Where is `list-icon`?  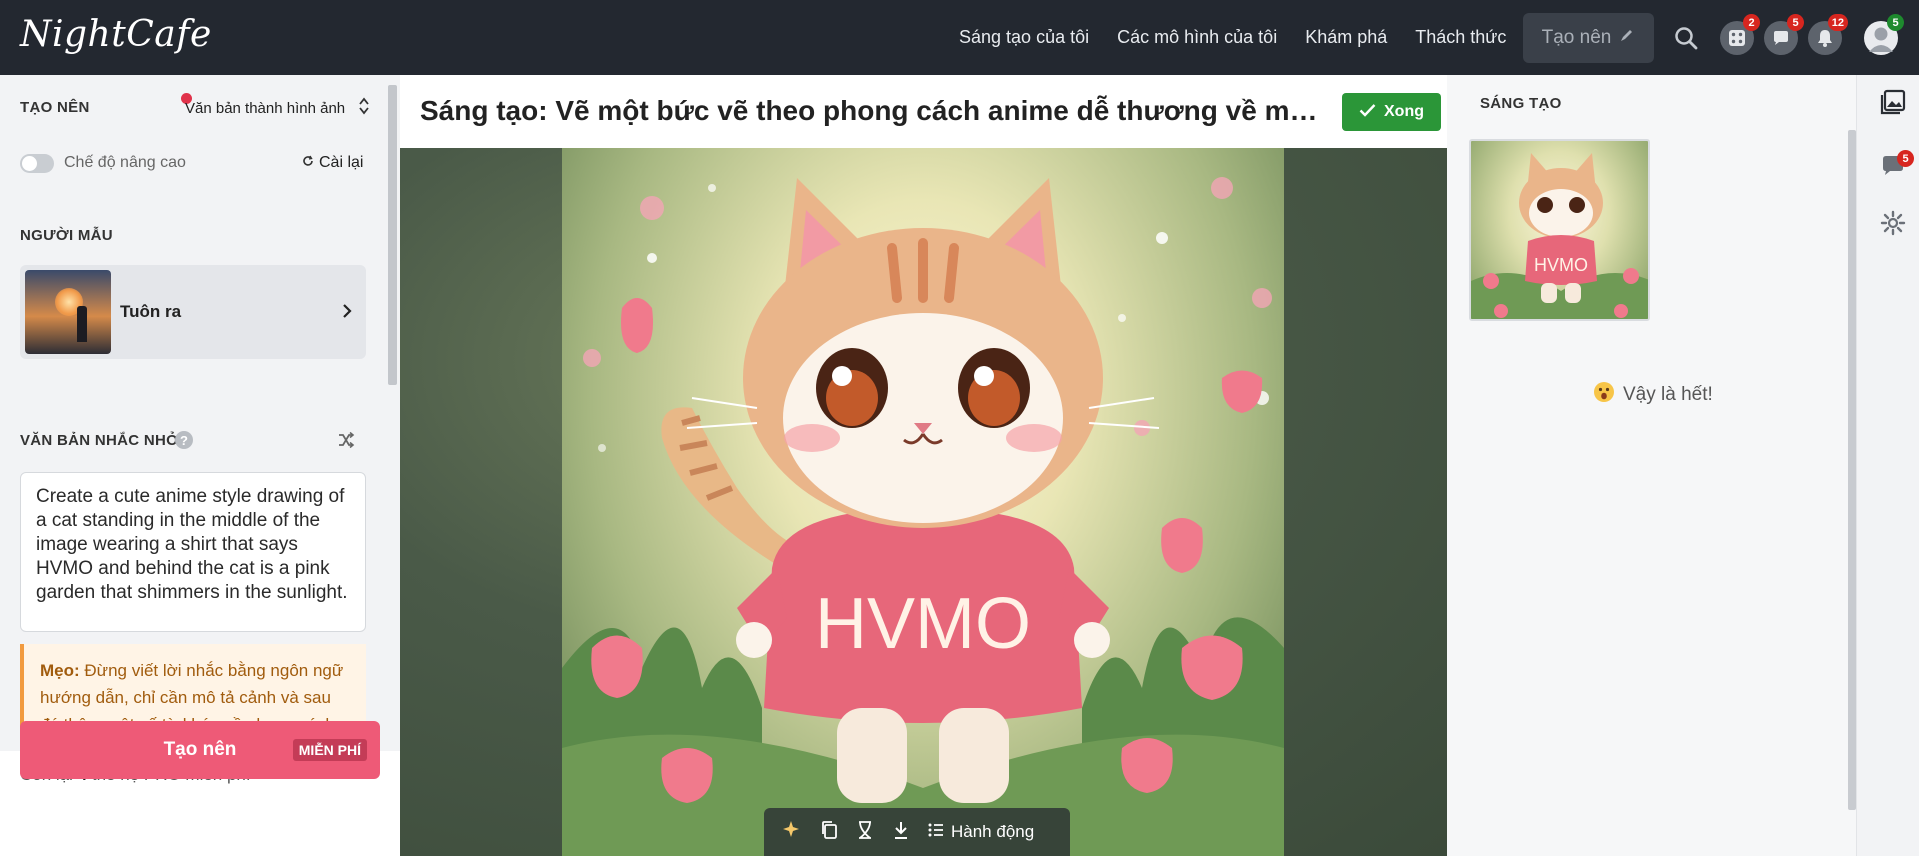 list-icon is located at coordinates (936, 832).